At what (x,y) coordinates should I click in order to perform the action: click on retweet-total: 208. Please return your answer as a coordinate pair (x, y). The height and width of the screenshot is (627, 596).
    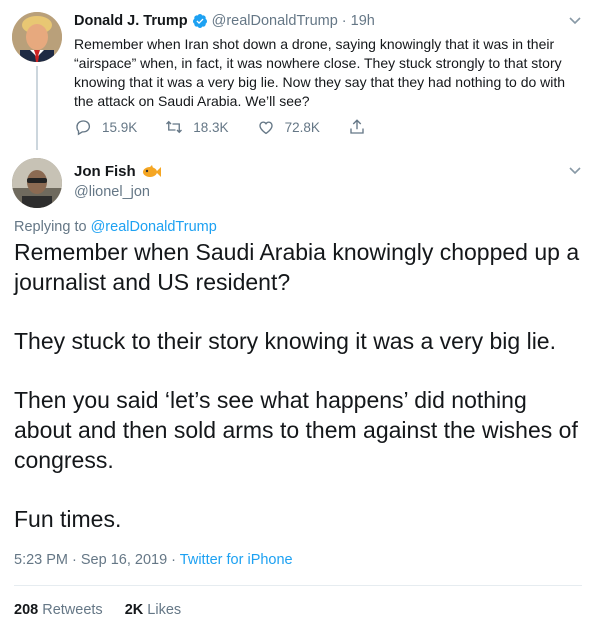
    Looking at the image, I should click on (26, 610).